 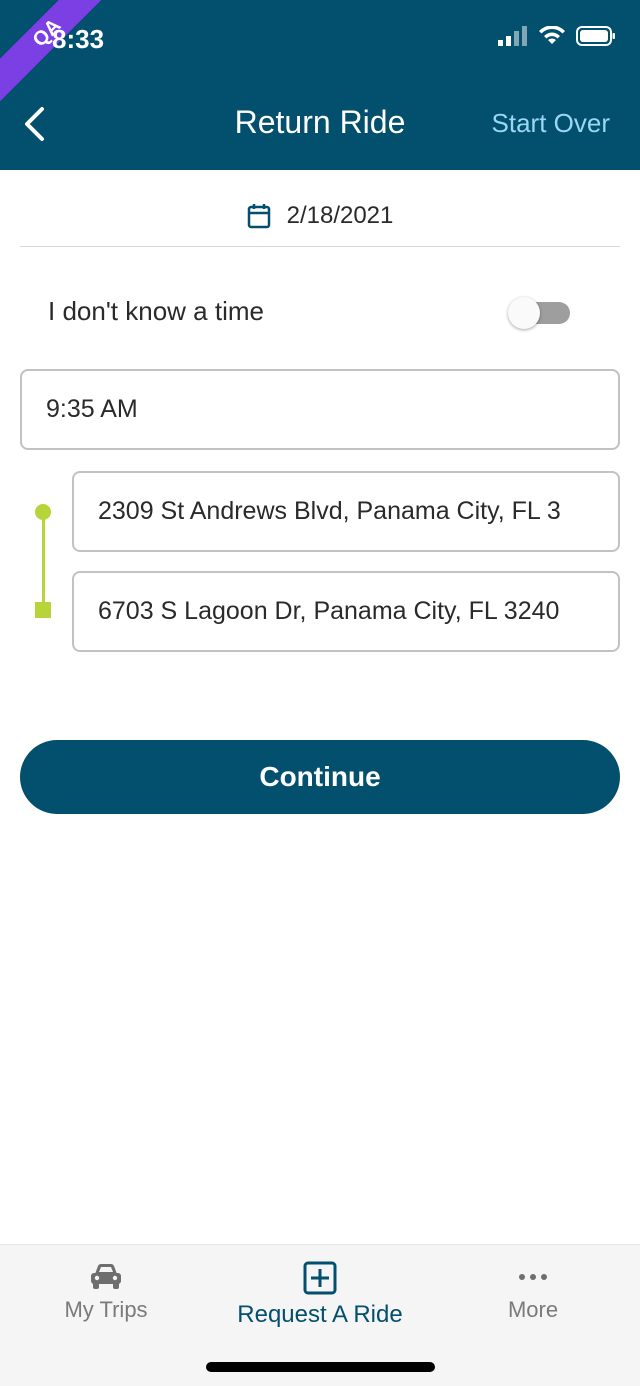 What do you see at coordinates (551, 123) in the screenshot?
I see `start-over-button: Start Over` at bounding box center [551, 123].